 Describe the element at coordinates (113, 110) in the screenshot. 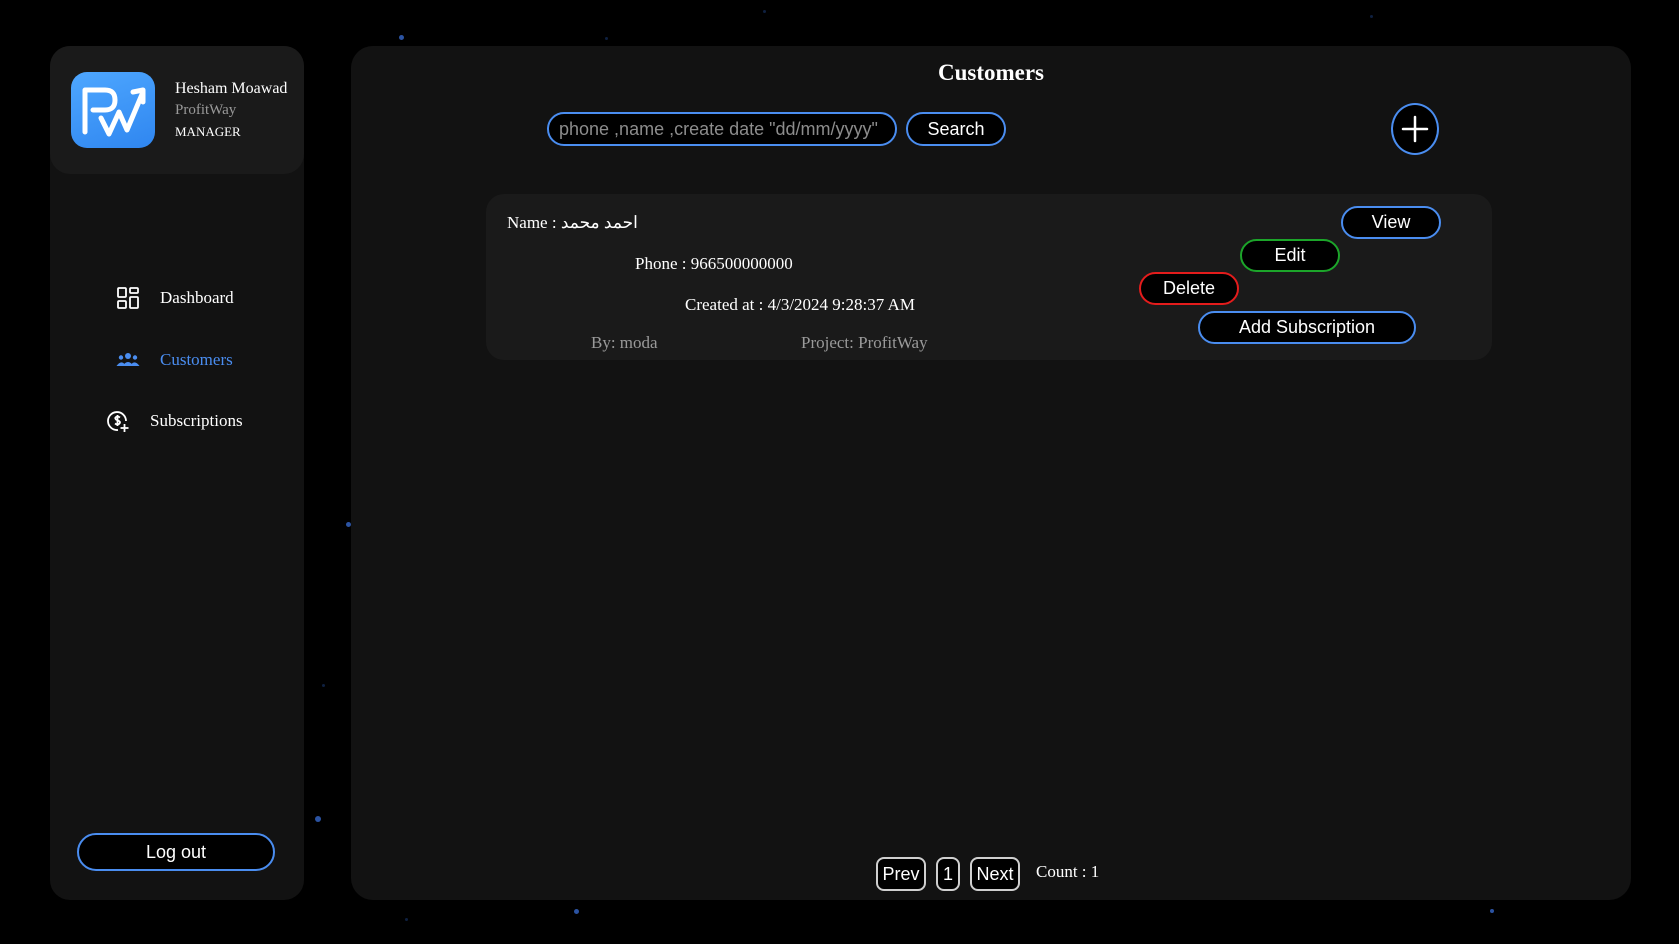

I see `profitway-logo` at that location.